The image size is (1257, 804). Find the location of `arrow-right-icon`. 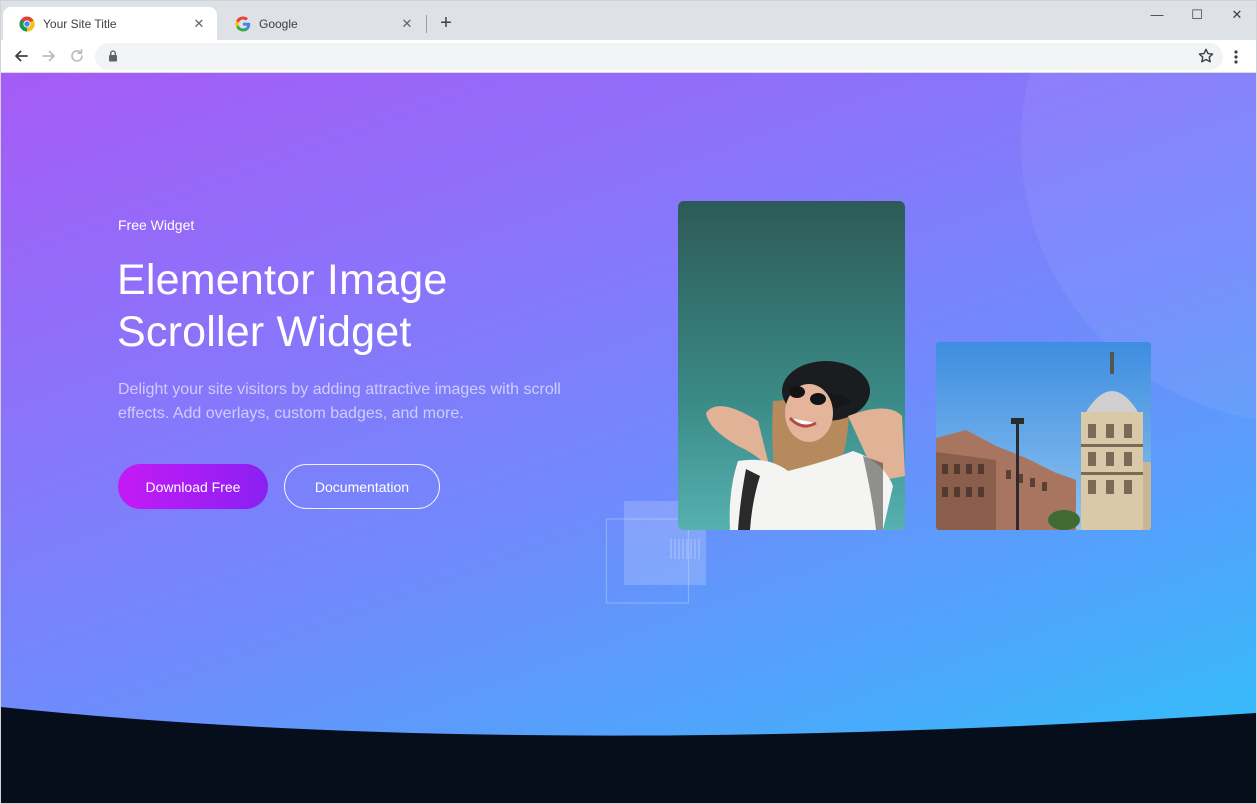

arrow-right-icon is located at coordinates (48, 56).